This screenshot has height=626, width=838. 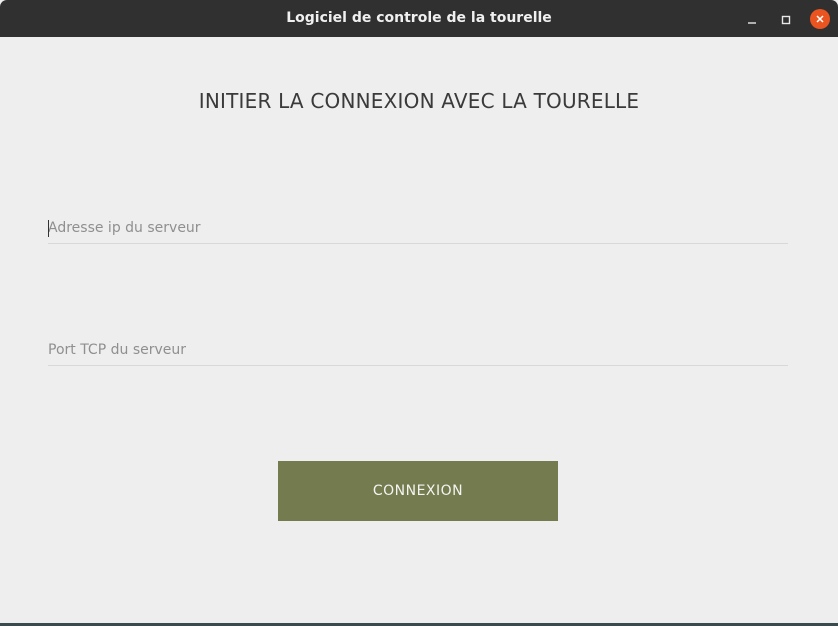 What do you see at coordinates (418, 491) in the screenshot?
I see `connect-button: CONNEXION` at bounding box center [418, 491].